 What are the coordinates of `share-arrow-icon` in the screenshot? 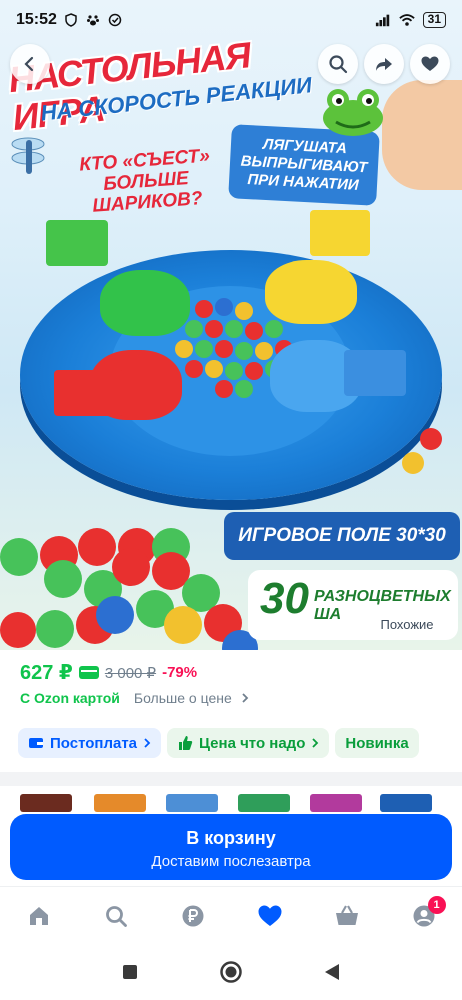 It's located at (384, 64).